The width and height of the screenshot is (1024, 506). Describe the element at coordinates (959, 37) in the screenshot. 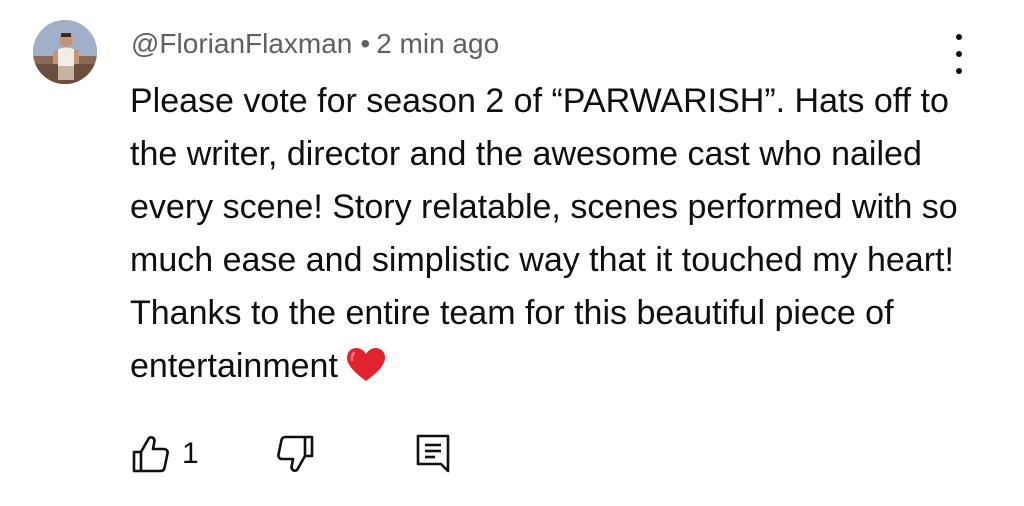

I see `more-vertical-icon` at that location.